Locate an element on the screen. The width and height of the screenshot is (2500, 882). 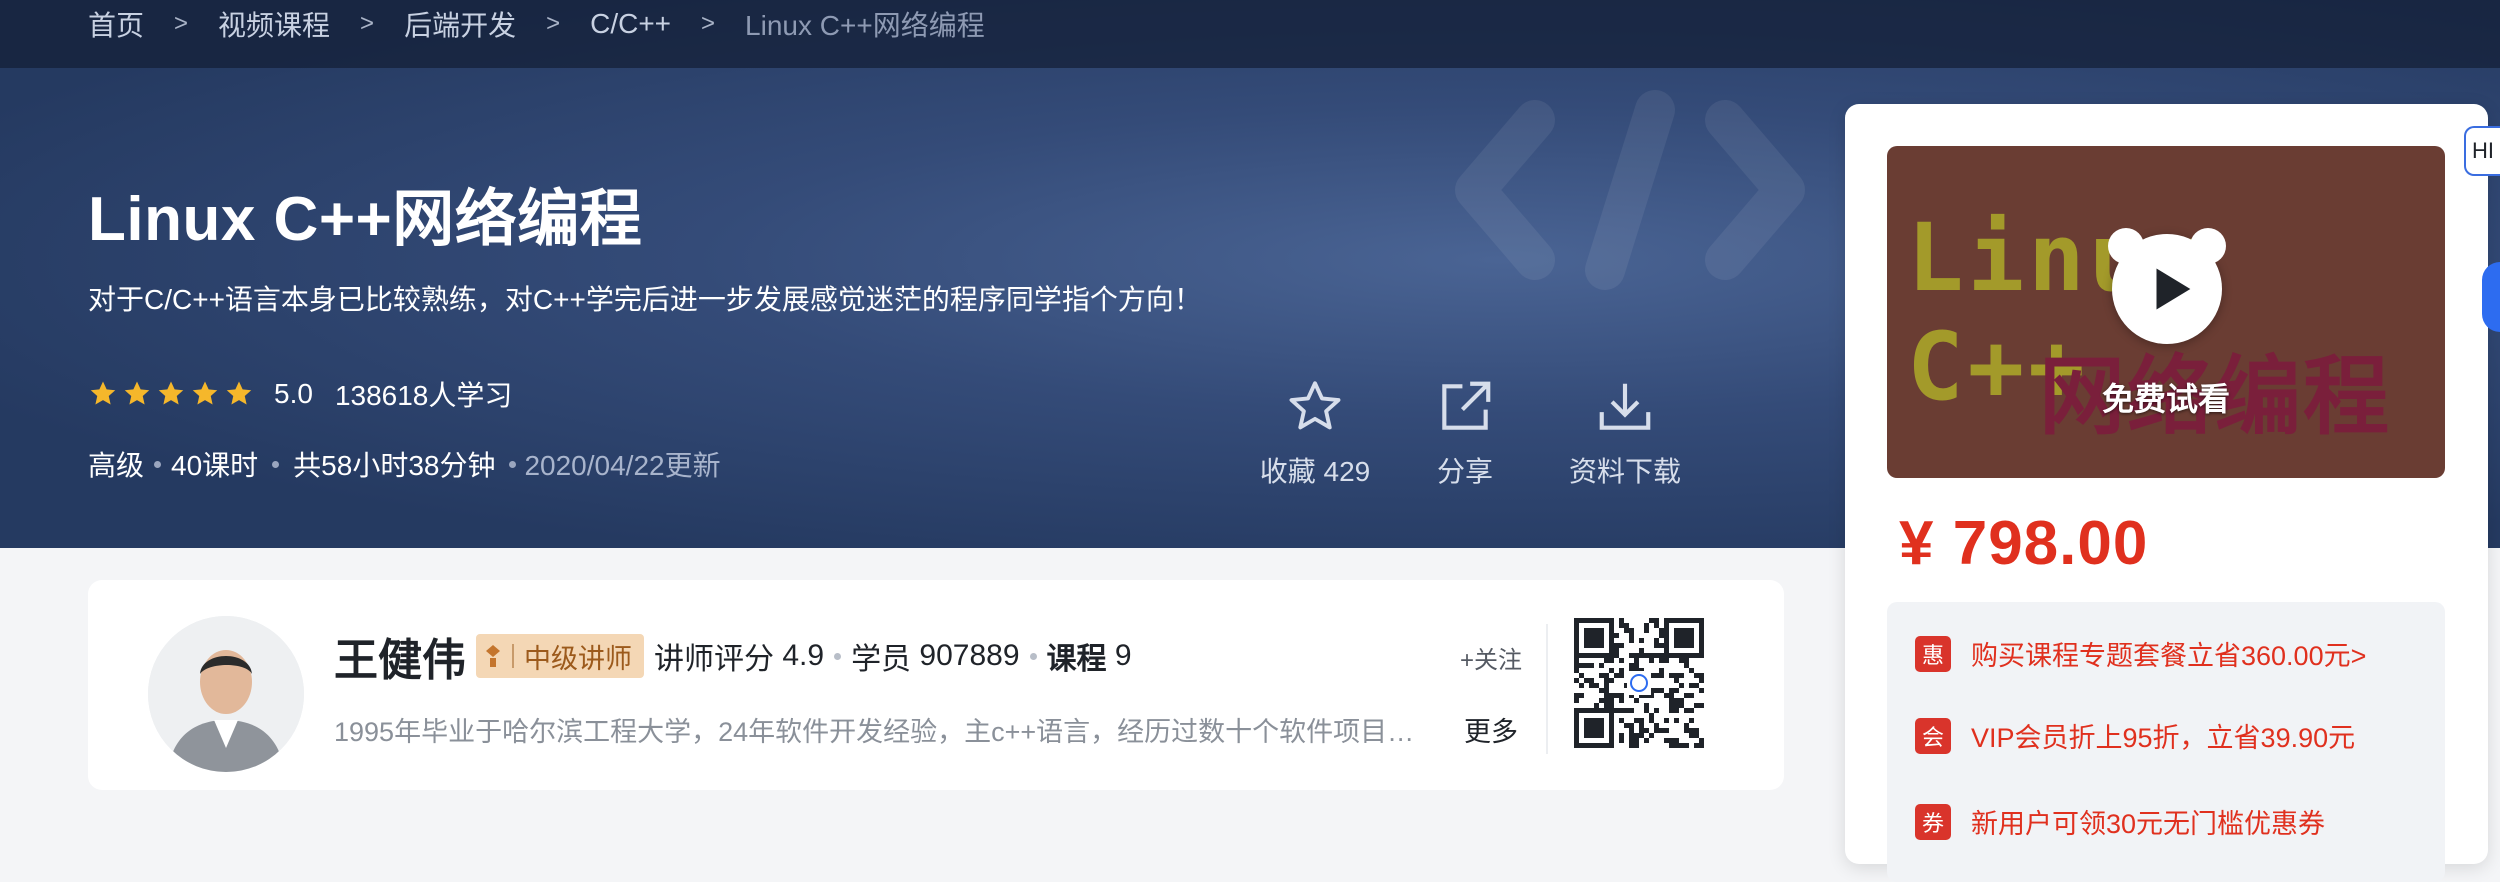
rating-row: 5.0 138618人学习 is located at coordinates (300, 394).